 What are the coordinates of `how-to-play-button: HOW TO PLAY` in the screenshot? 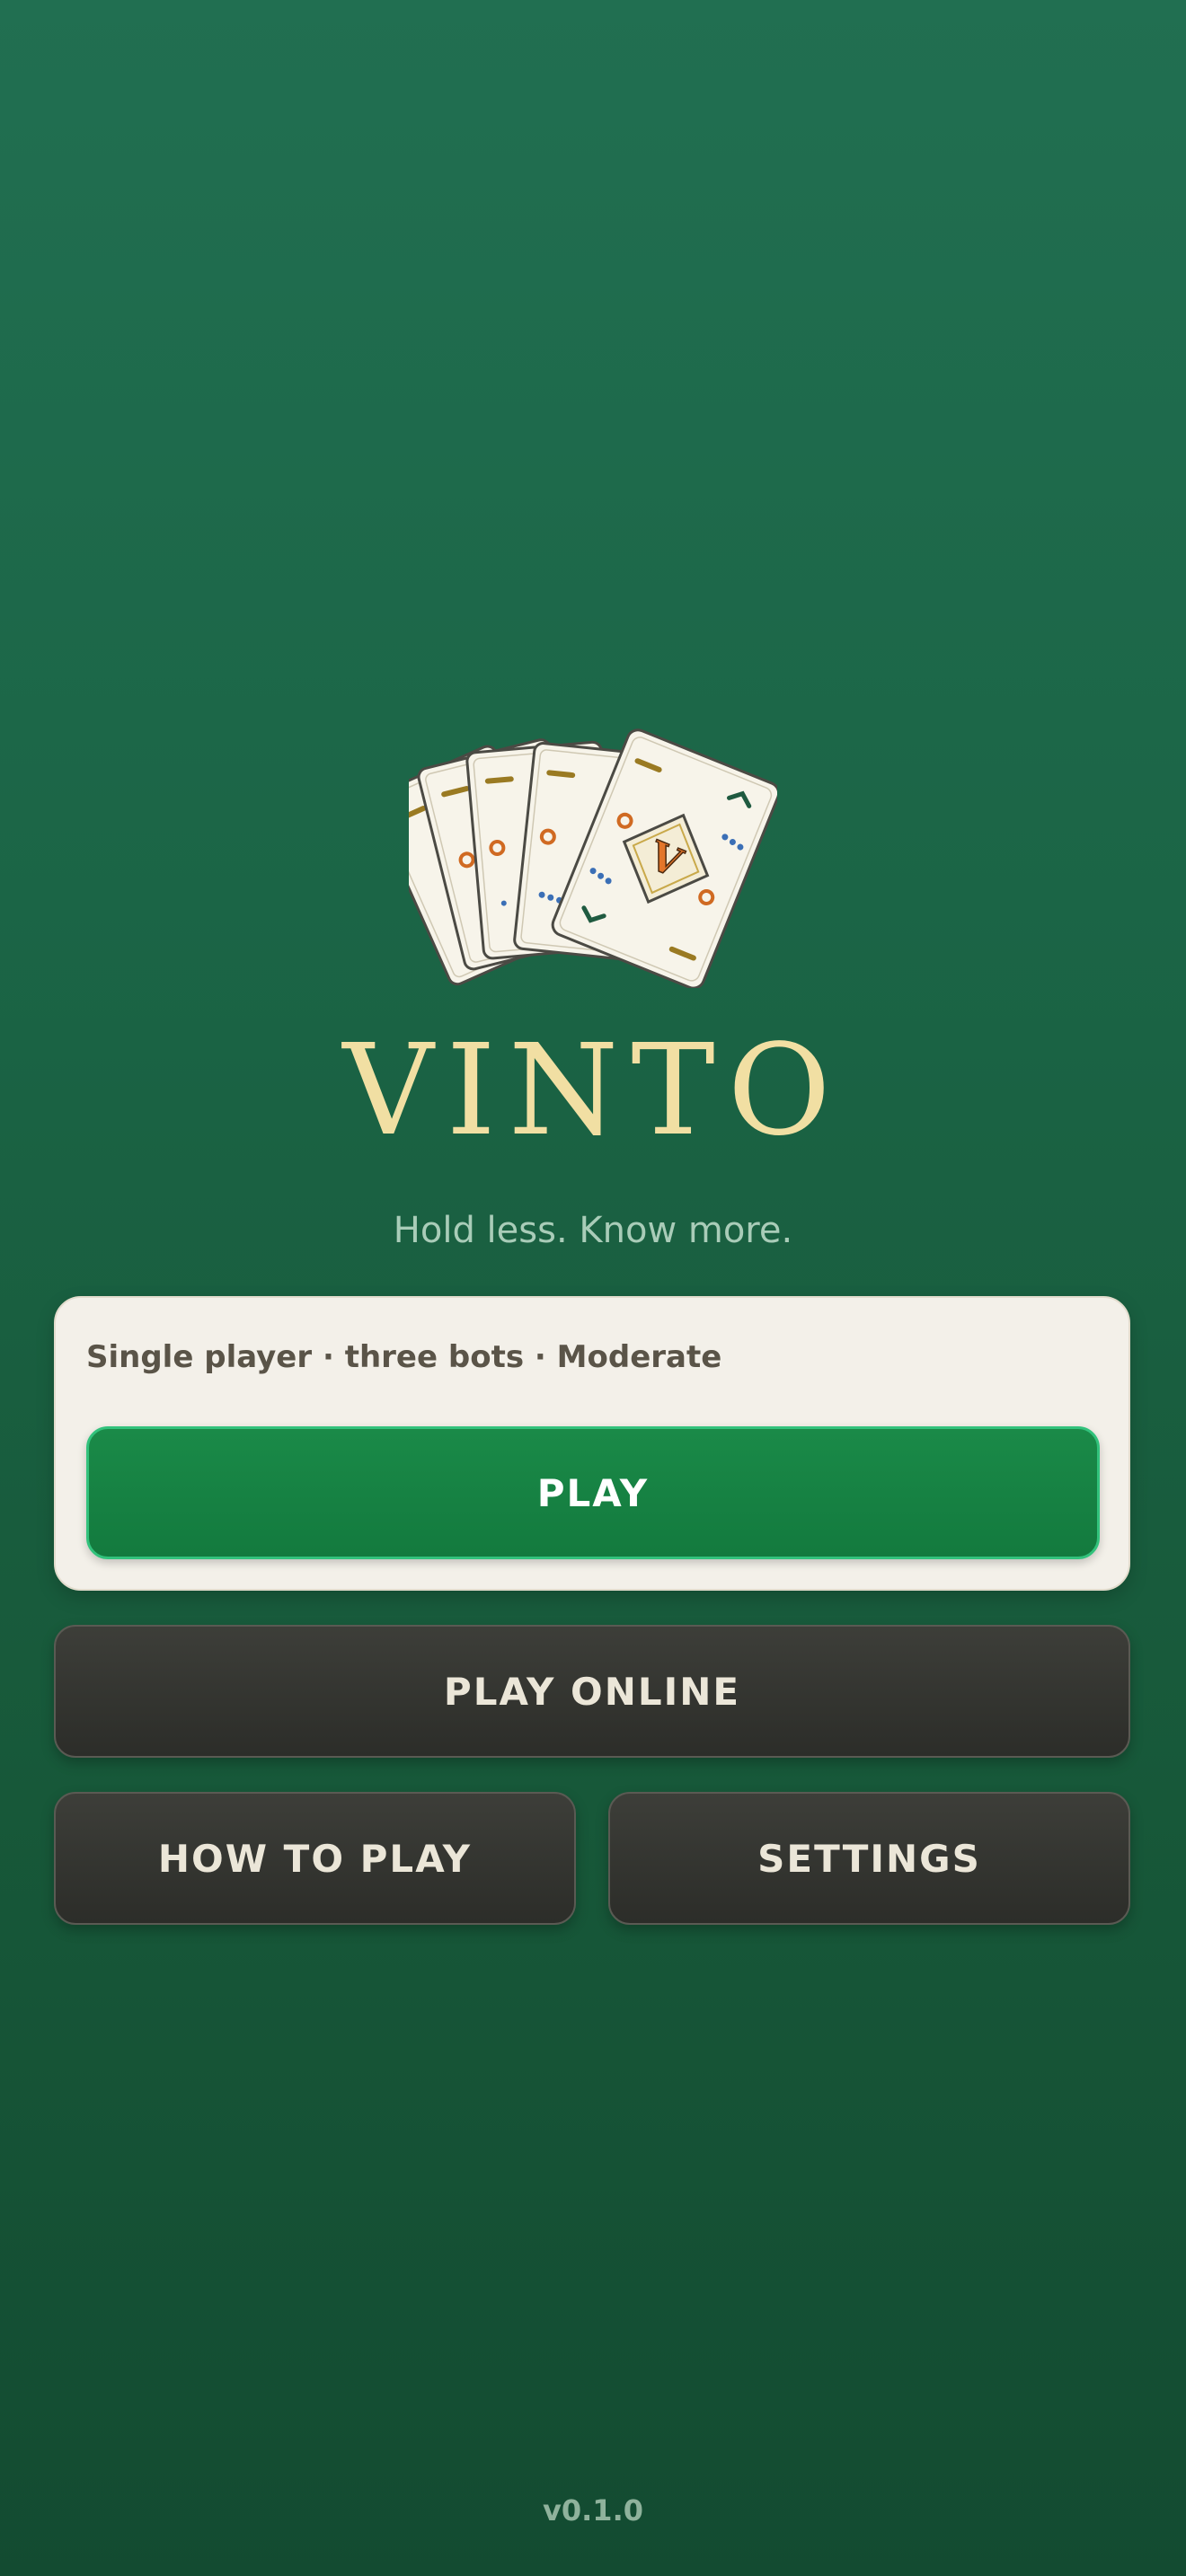 It's located at (315, 1858).